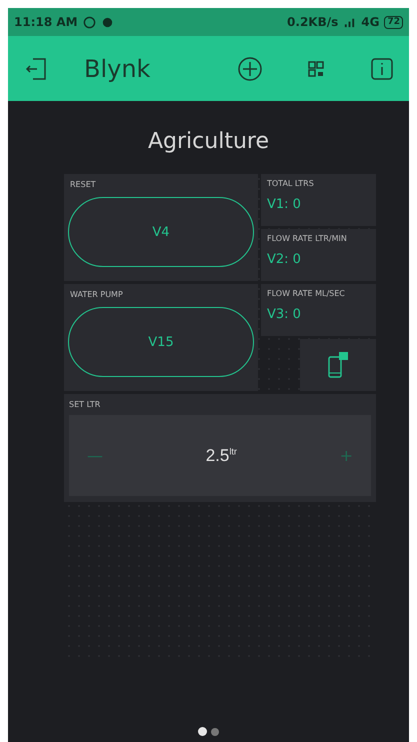 The width and height of the screenshot is (417, 742). What do you see at coordinates (307, 238) in the screenshot?
I see `widget-label: FLOW RATE LTR/MIN` at bounding box center [307, 238].